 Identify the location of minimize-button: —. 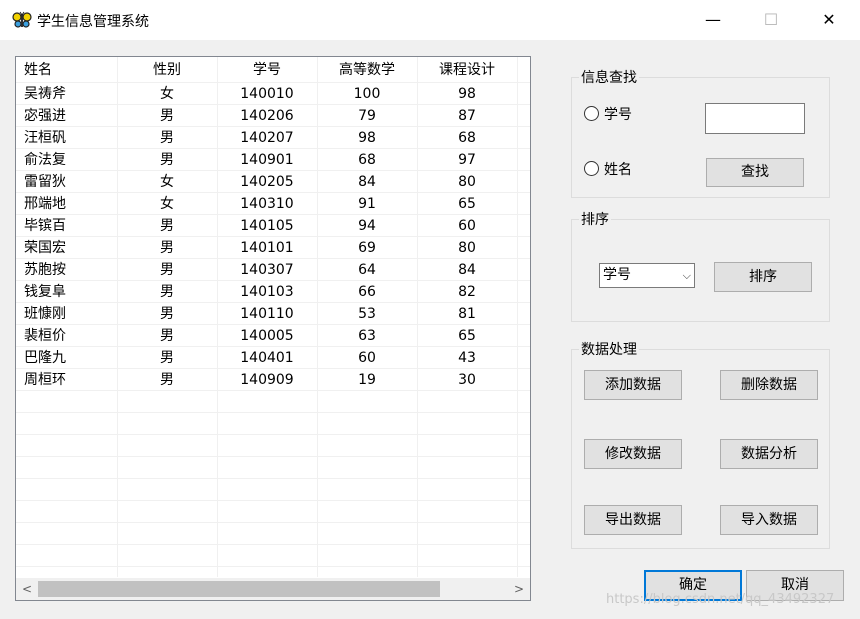
(713, 20).